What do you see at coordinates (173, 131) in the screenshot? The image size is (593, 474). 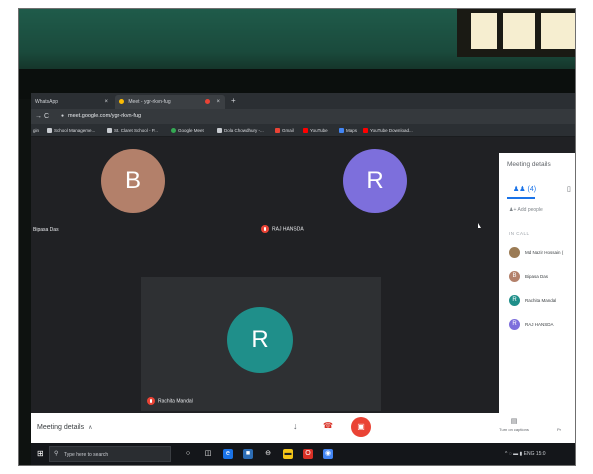 I see `google-meet-icon` at bounding box center [173, 131].